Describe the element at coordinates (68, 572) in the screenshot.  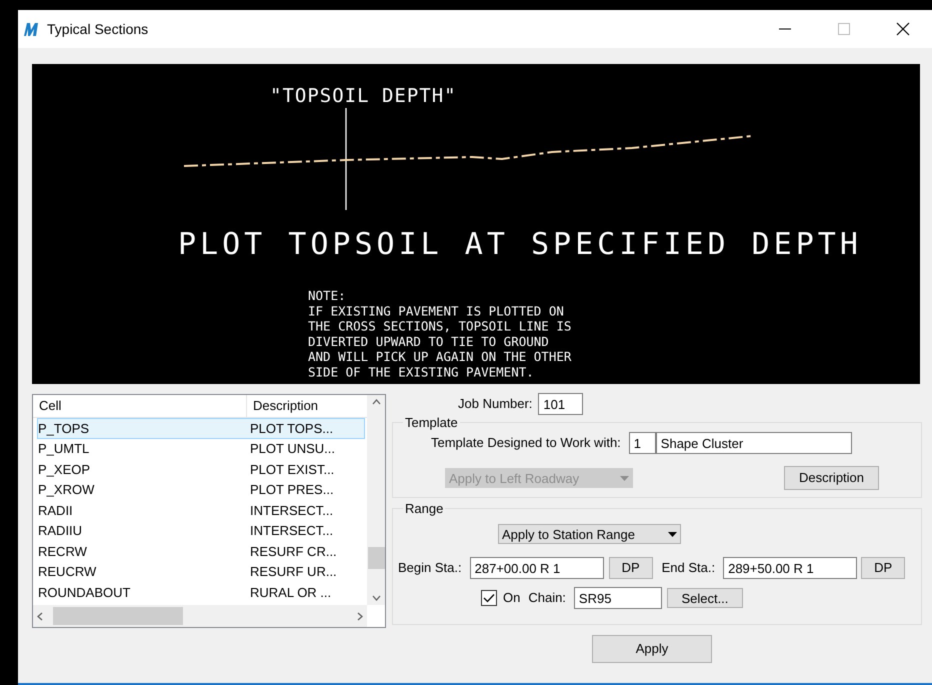
I see `cell-name: REUCRW` at that location.